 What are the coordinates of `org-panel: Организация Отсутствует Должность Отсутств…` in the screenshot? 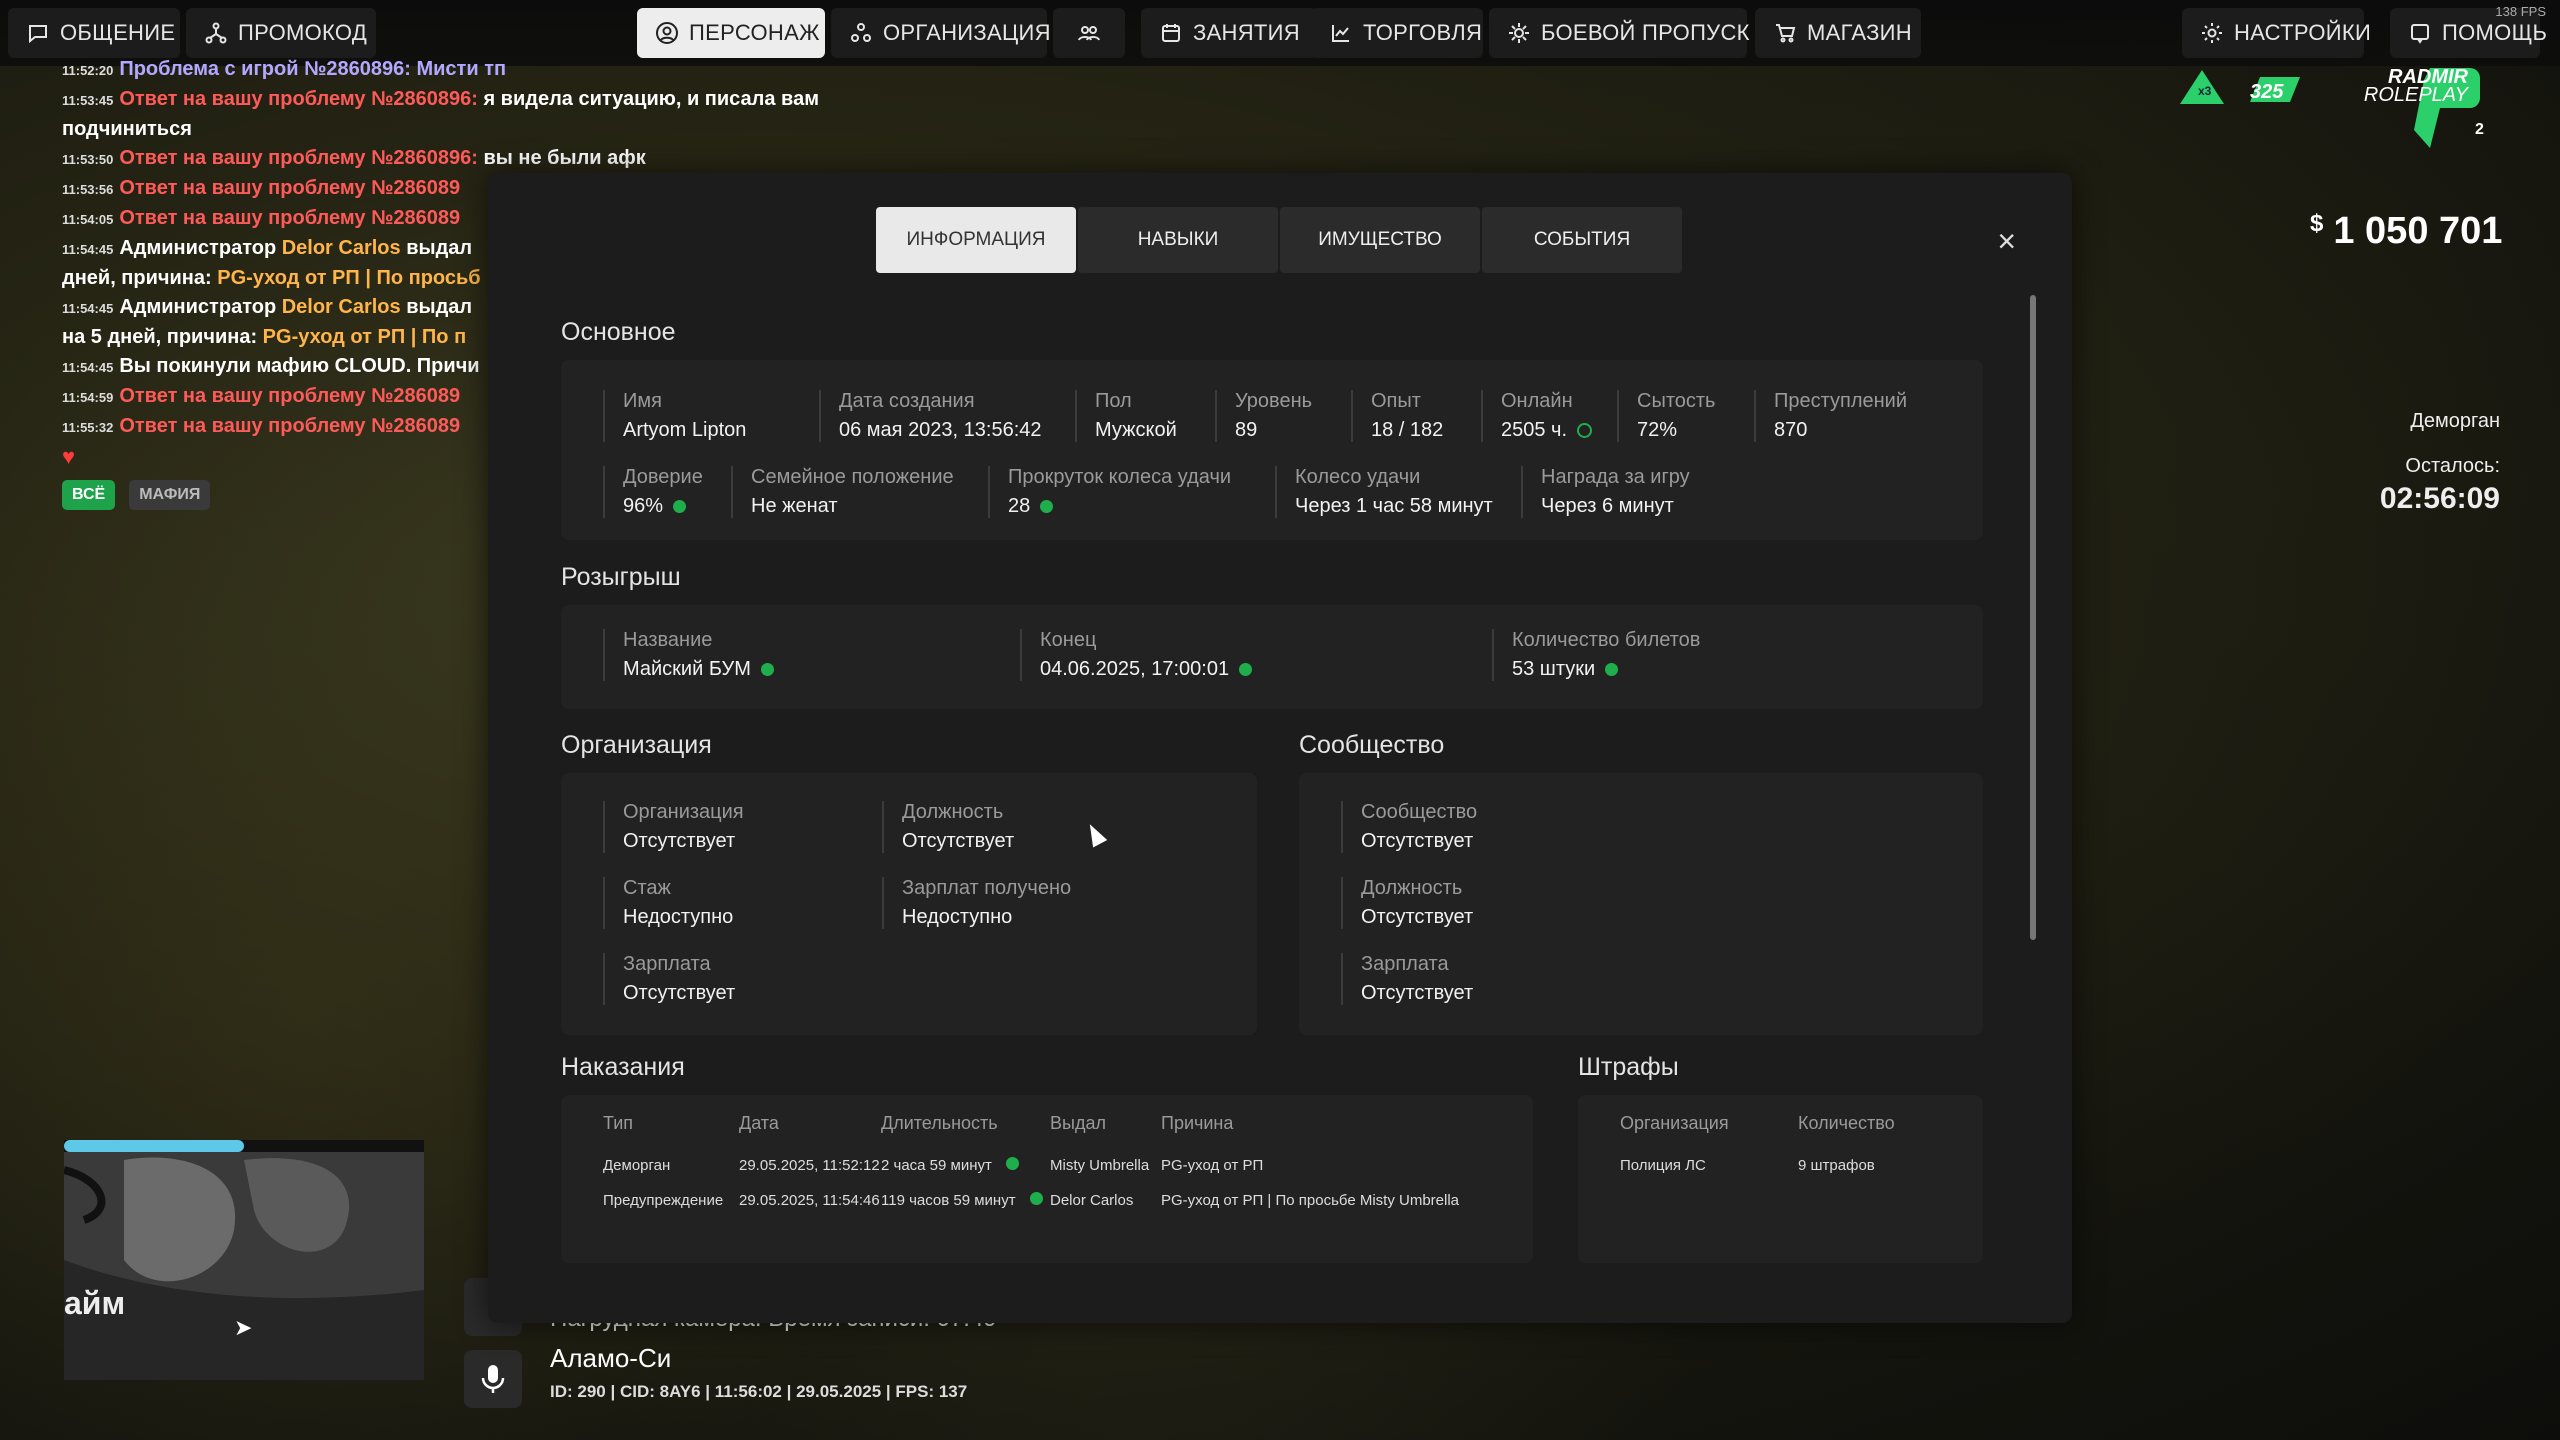 It's located at (909, 904).